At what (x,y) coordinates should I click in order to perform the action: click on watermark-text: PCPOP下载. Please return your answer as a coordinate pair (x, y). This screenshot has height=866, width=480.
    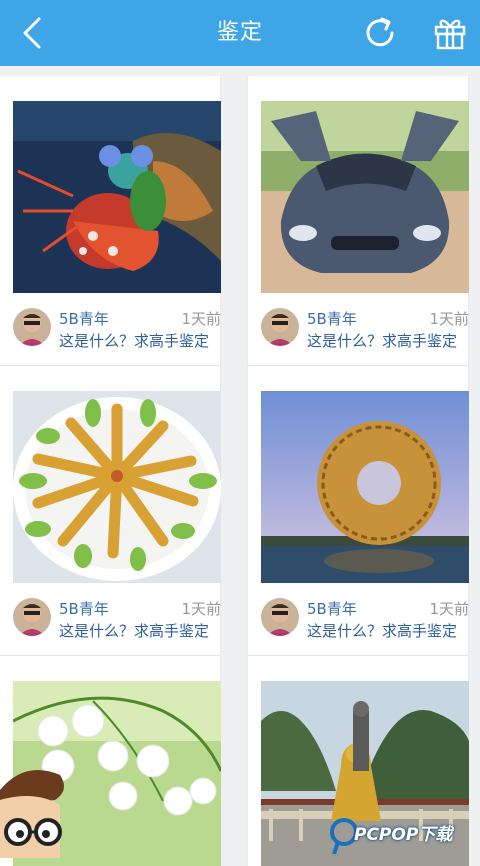
    Looking at the image, I should click on (403, 835).